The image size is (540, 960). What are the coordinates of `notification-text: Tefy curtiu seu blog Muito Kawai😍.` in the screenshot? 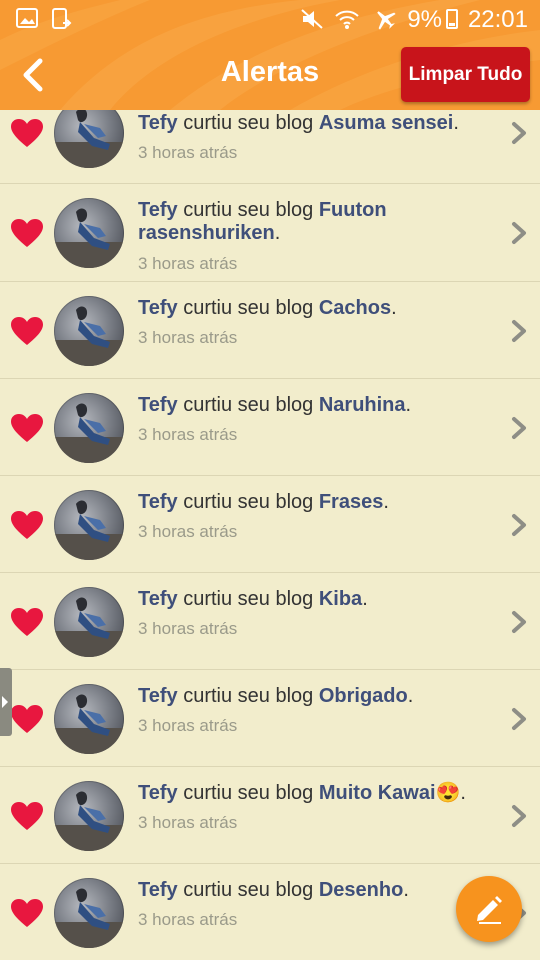 It's located at (315, 793).